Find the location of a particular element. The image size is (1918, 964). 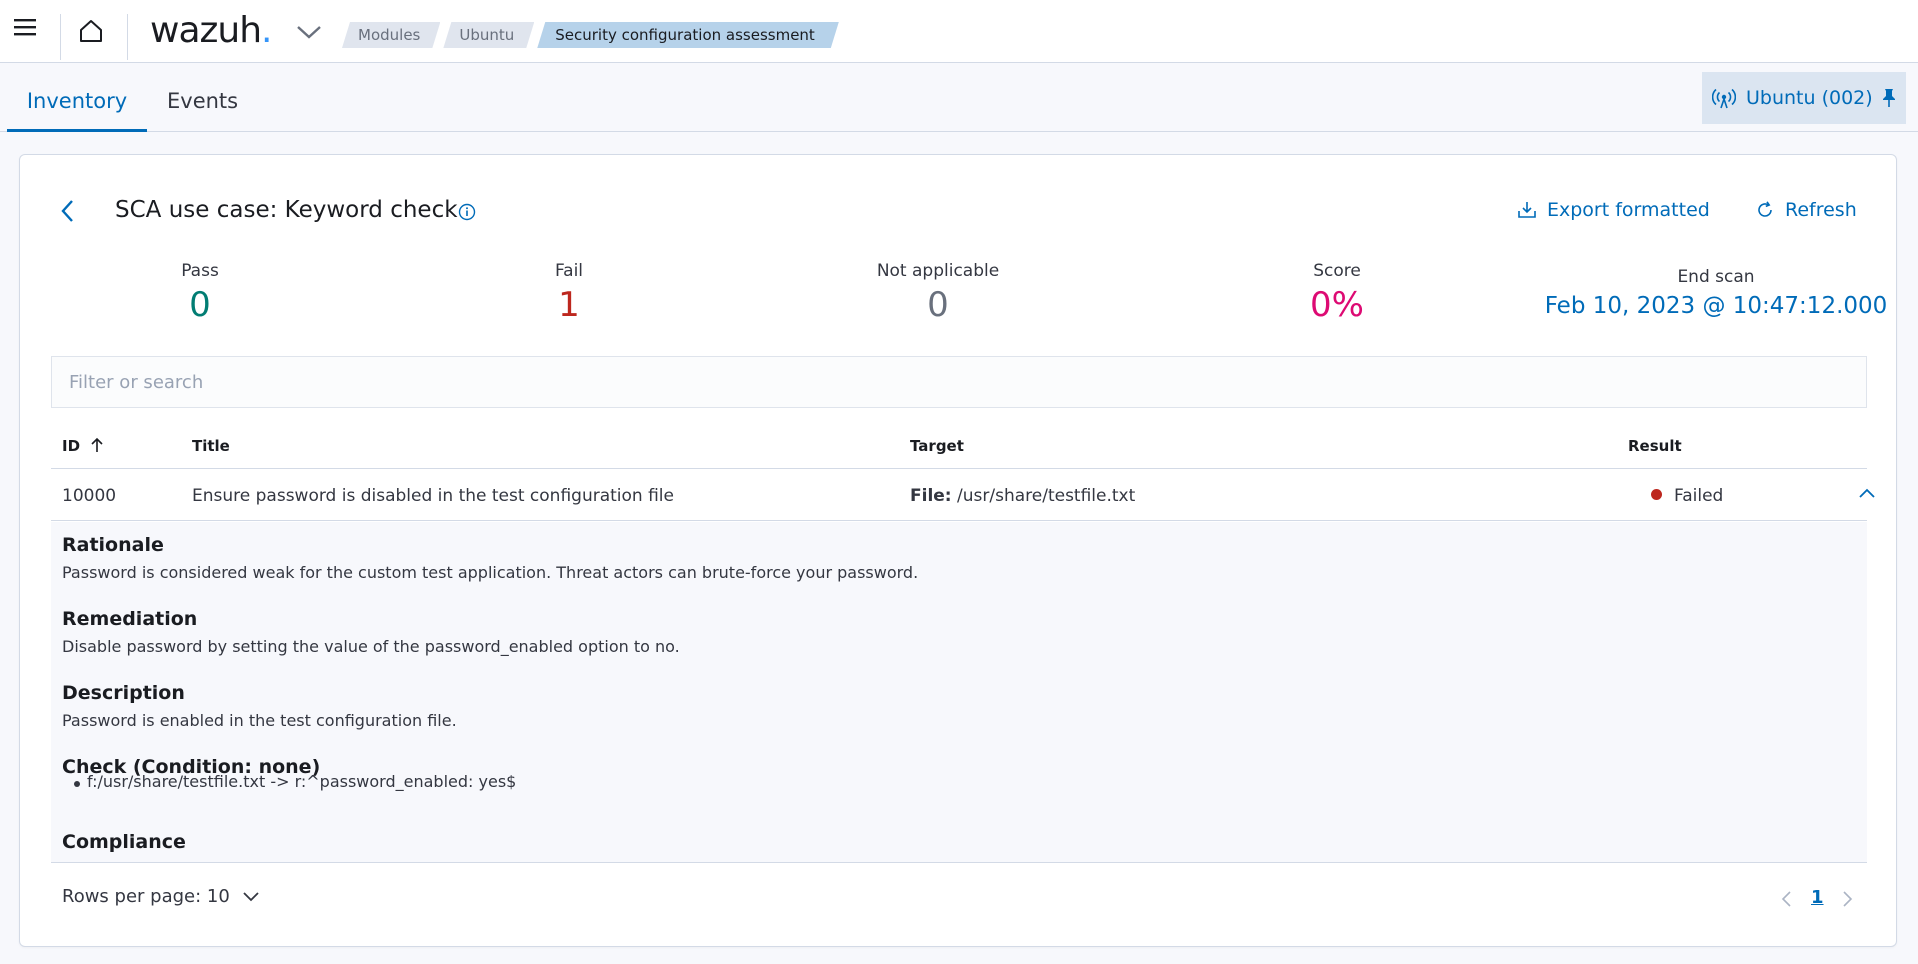

status-dot-icon is located at coordinates (1656, 494).